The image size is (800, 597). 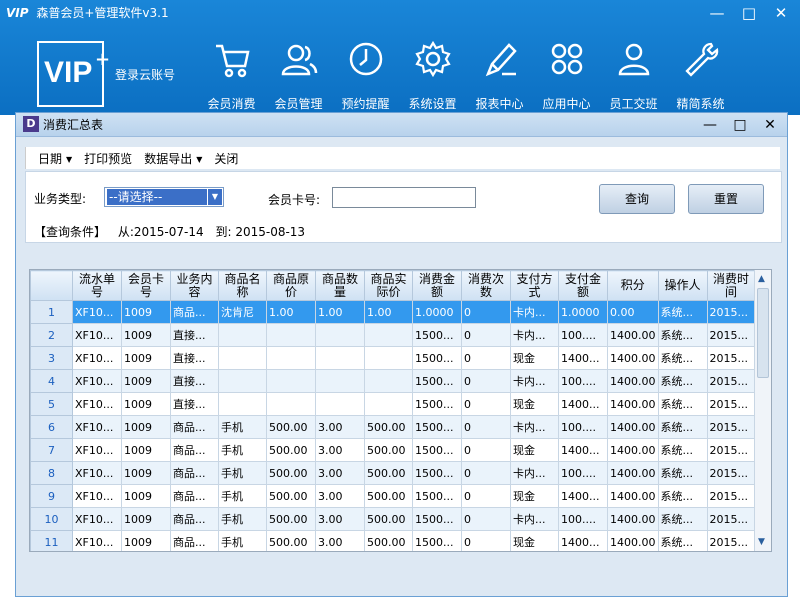 I want to click on row-number: 7, so click(x=51, y=450).